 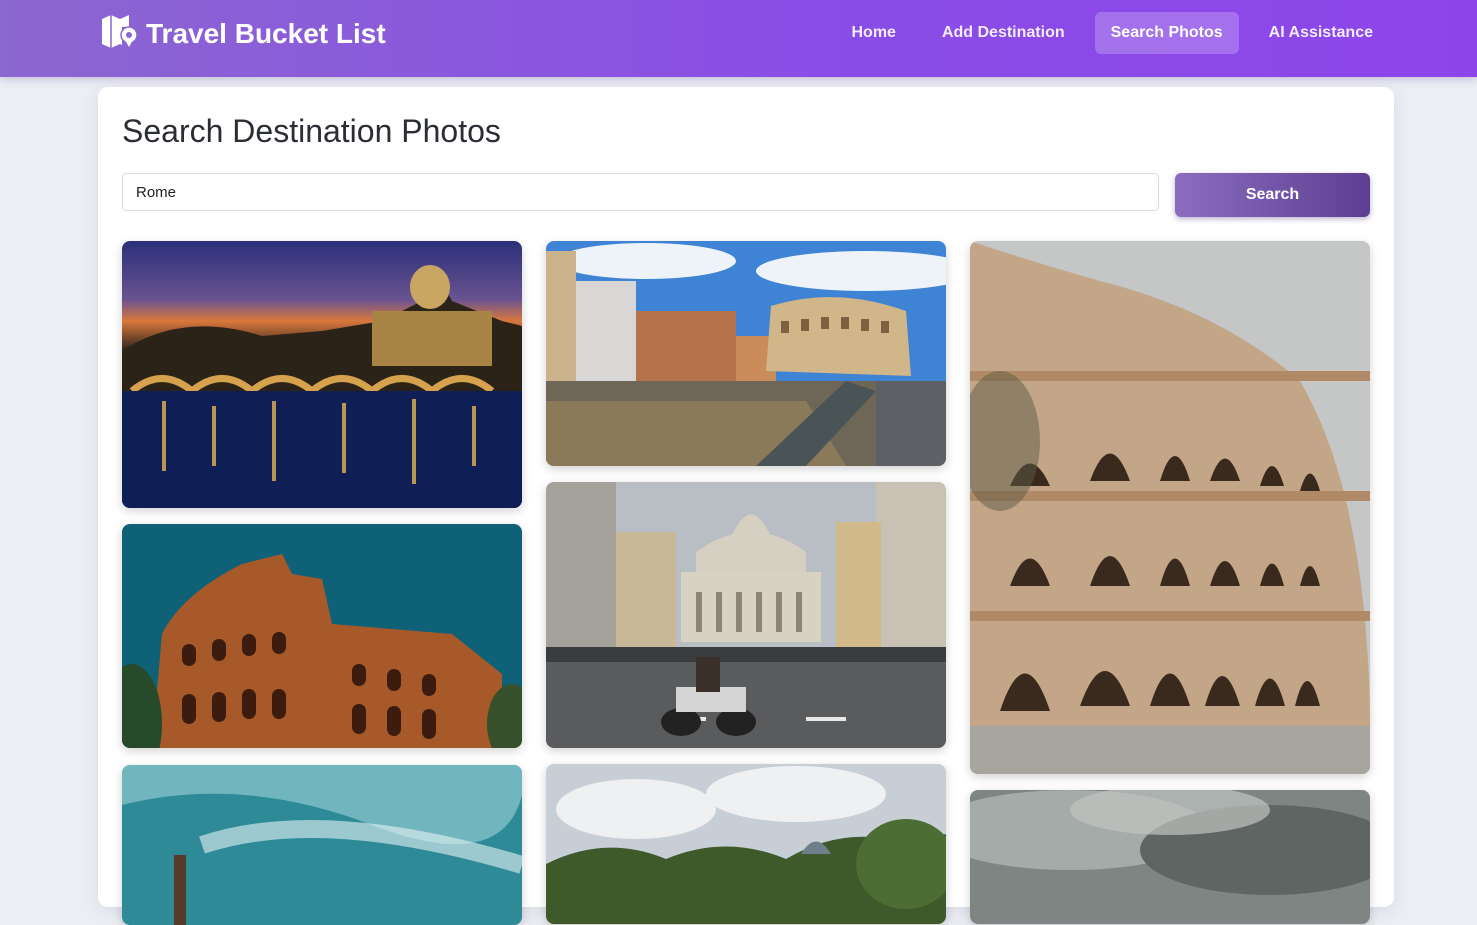 What do you see at coordinates (640, 192) in the screenshot?
I see `search-input` at bounding box center [640, 192].